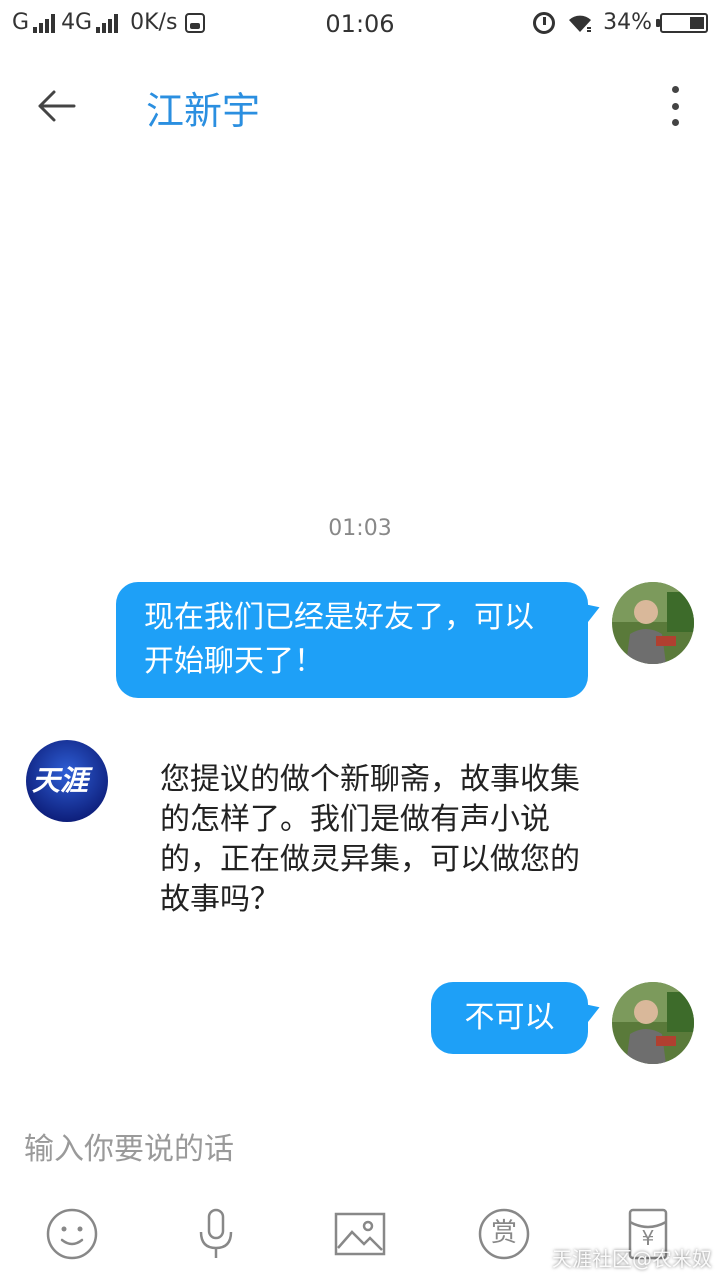 The width and height of the screenshot is (720, 1280). What do you see at coordinates (359, 1149) in the screenshot?
I see `message-input` at bounding box center [359, 1149].